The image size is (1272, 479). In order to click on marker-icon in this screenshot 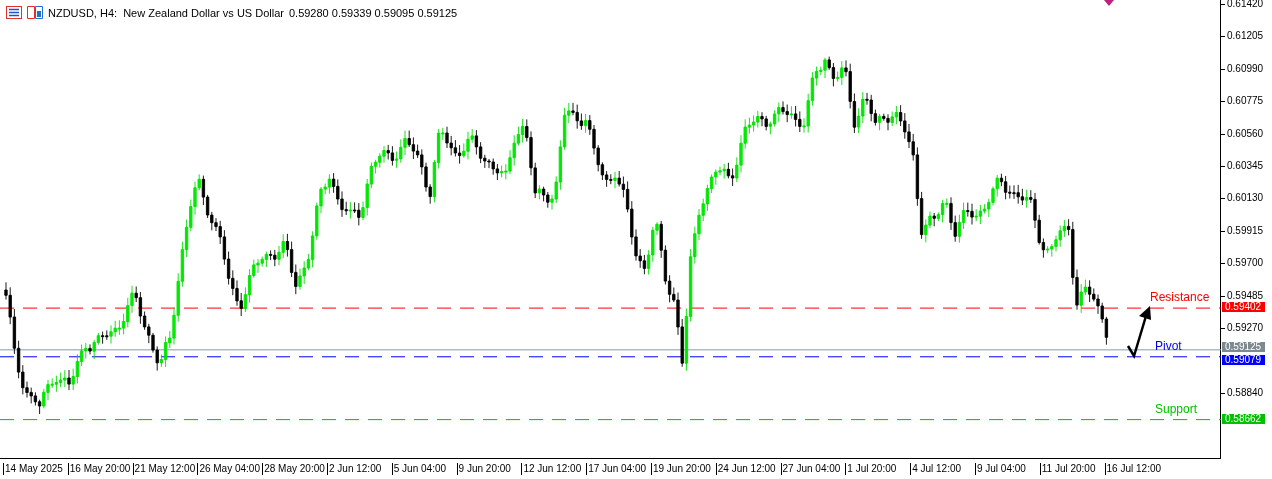, I will do `click(1109, 3)`.